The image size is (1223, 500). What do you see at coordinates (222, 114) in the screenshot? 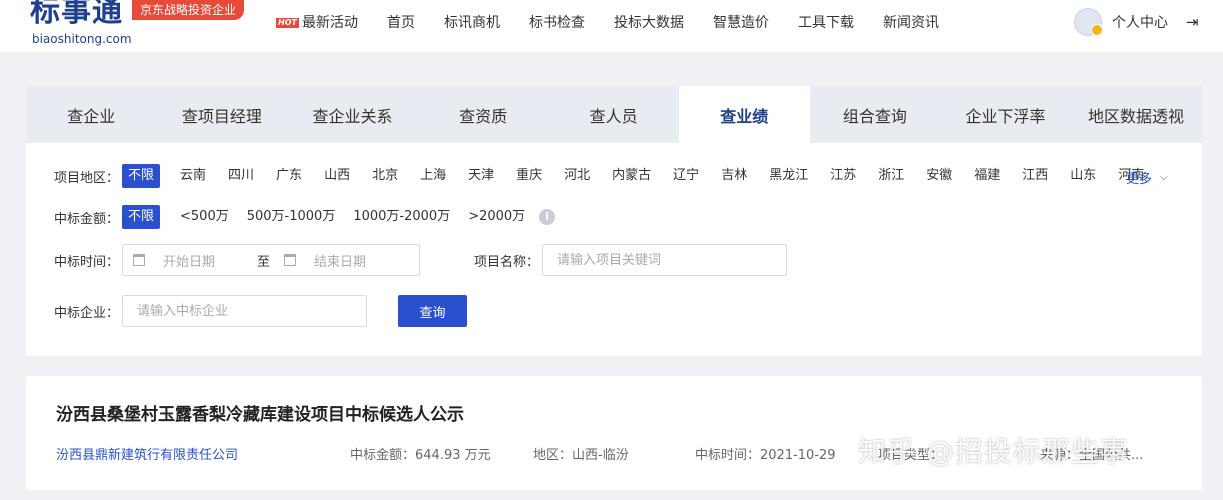
I see `tab-project-manager: 查项目经理` at bounding box center [222, 114].